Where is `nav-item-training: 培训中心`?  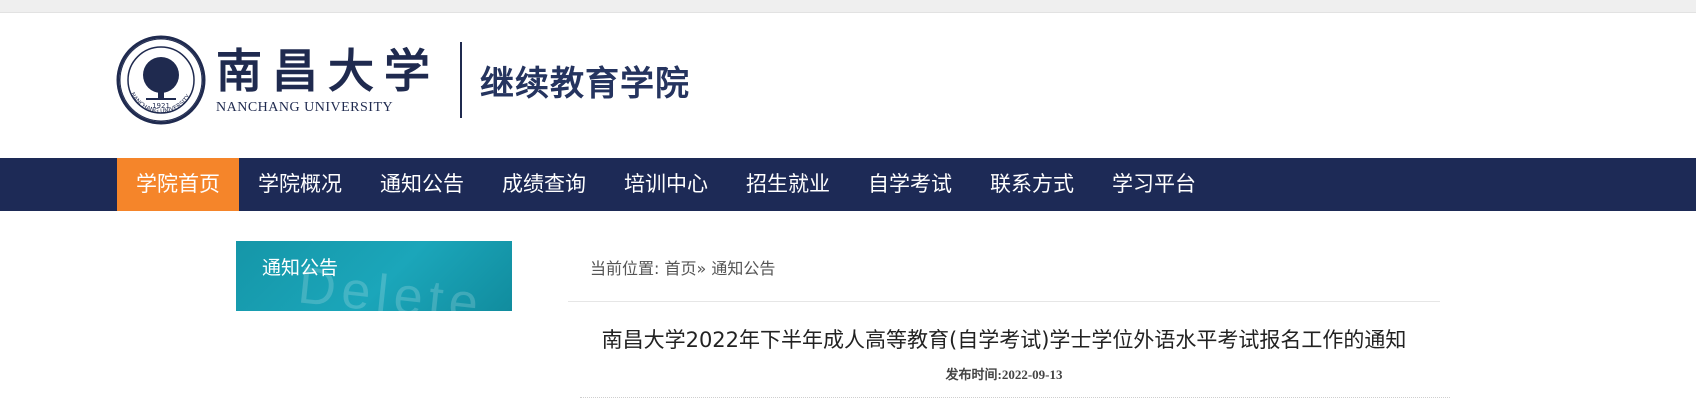 nav-item-training: 培训中心 is located at coordinates (666, 184).